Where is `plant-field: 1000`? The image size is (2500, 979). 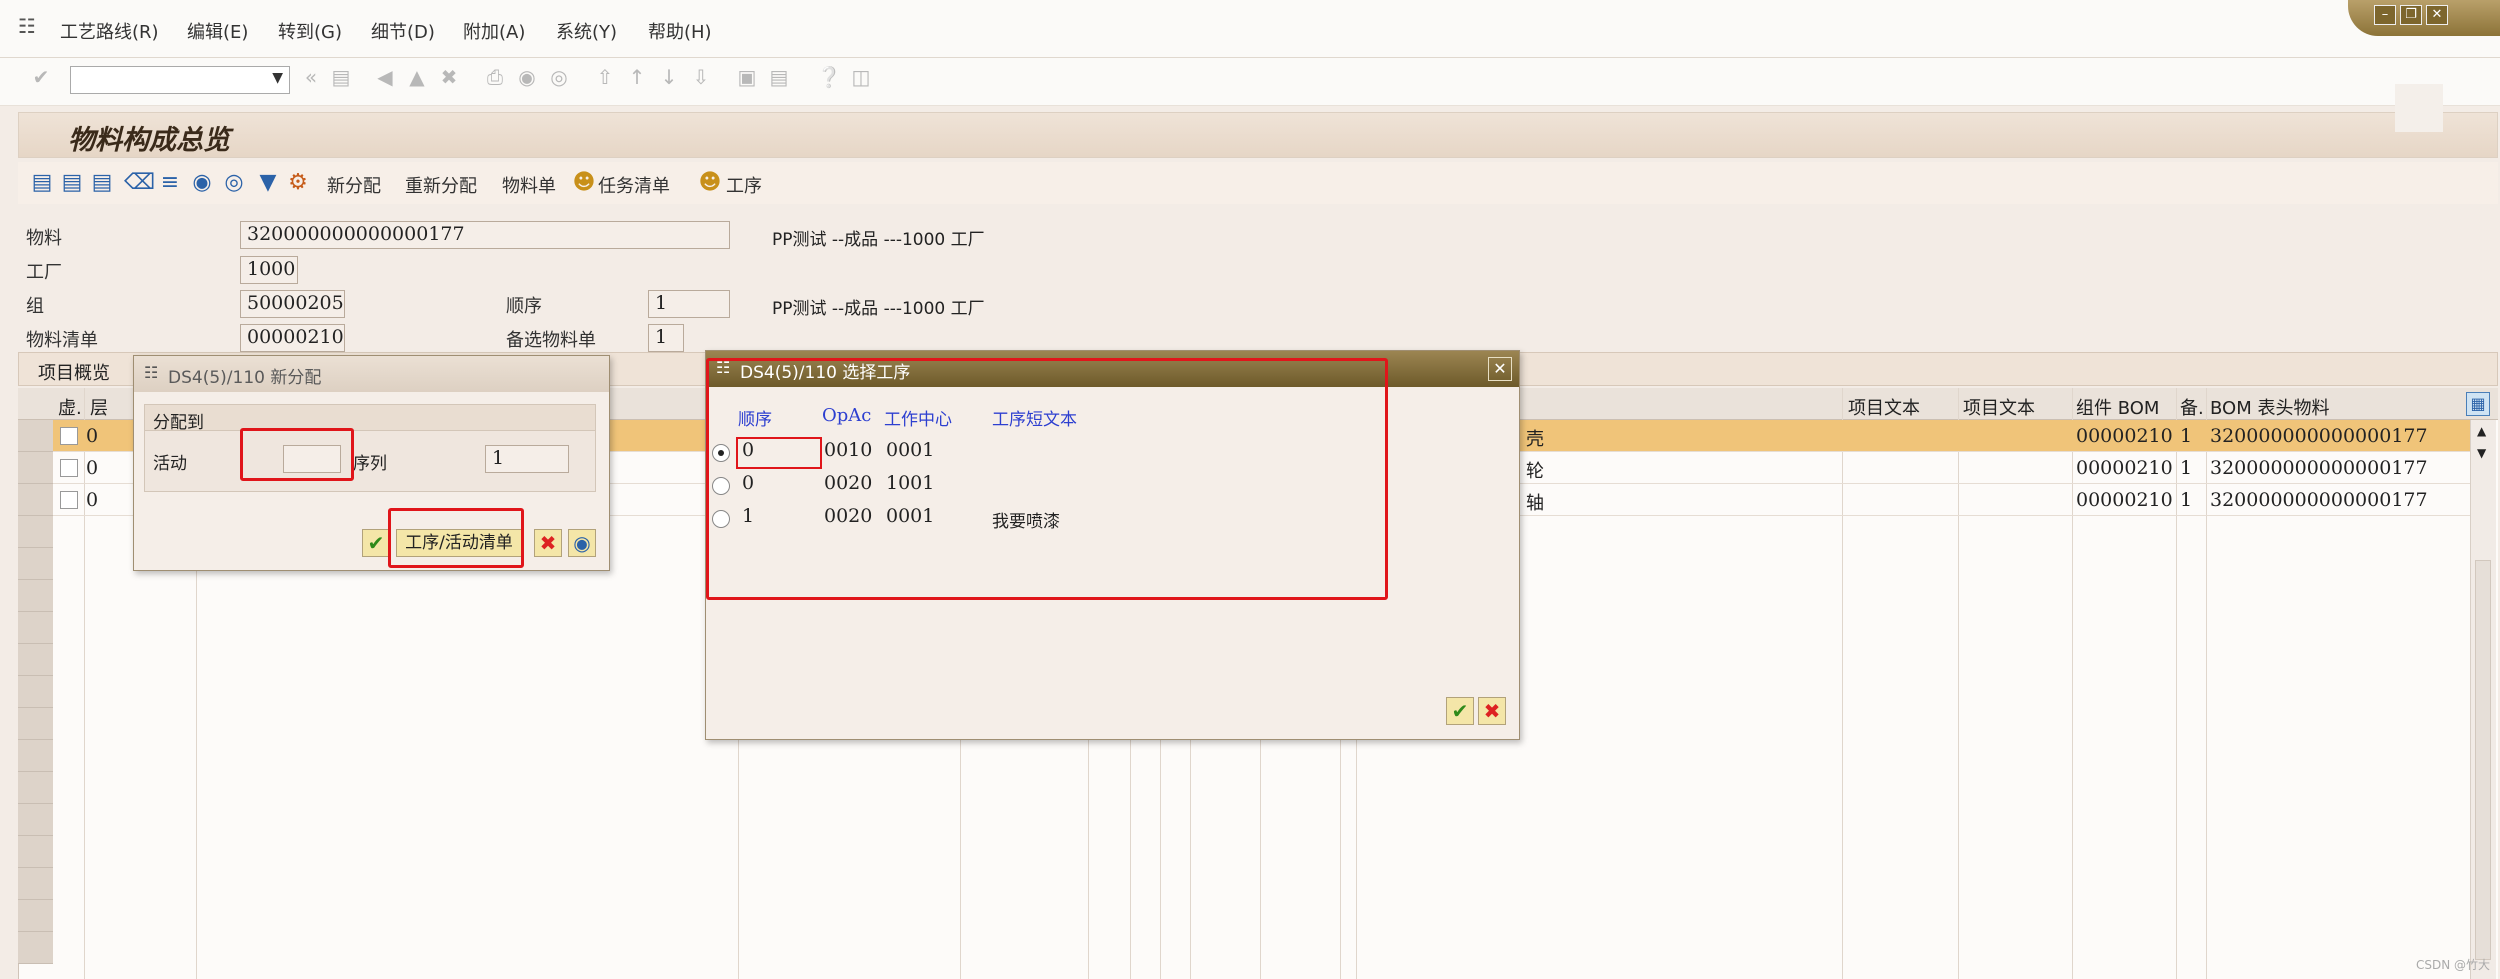 plant-field: 1000 is located at coordinates (269, 270).